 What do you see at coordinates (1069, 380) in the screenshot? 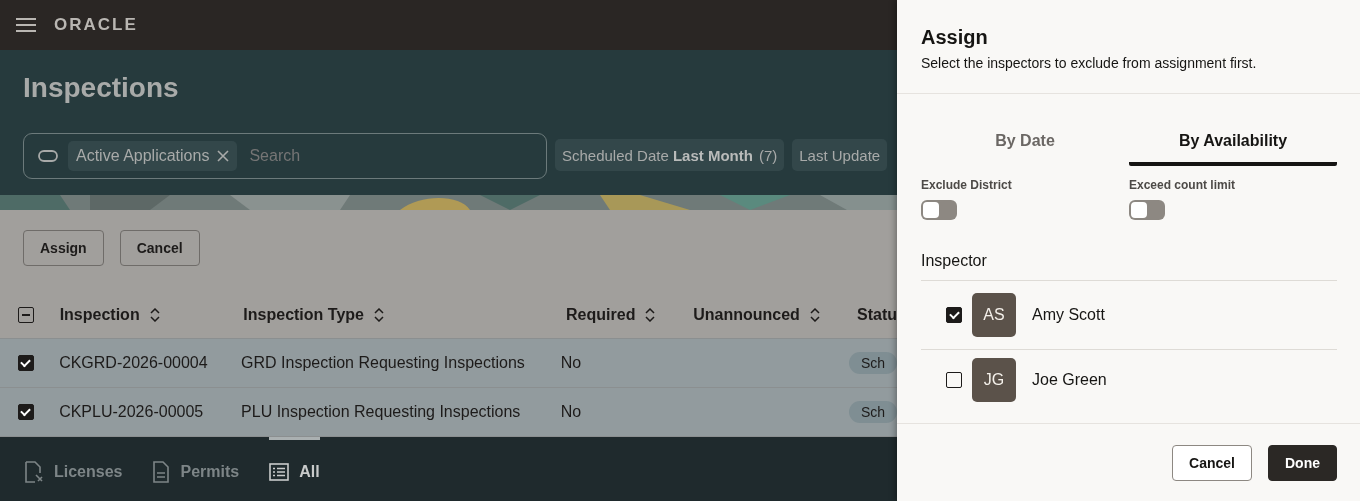
I see `inspector-name: Joe Green` at bounding box center [1069, 380].